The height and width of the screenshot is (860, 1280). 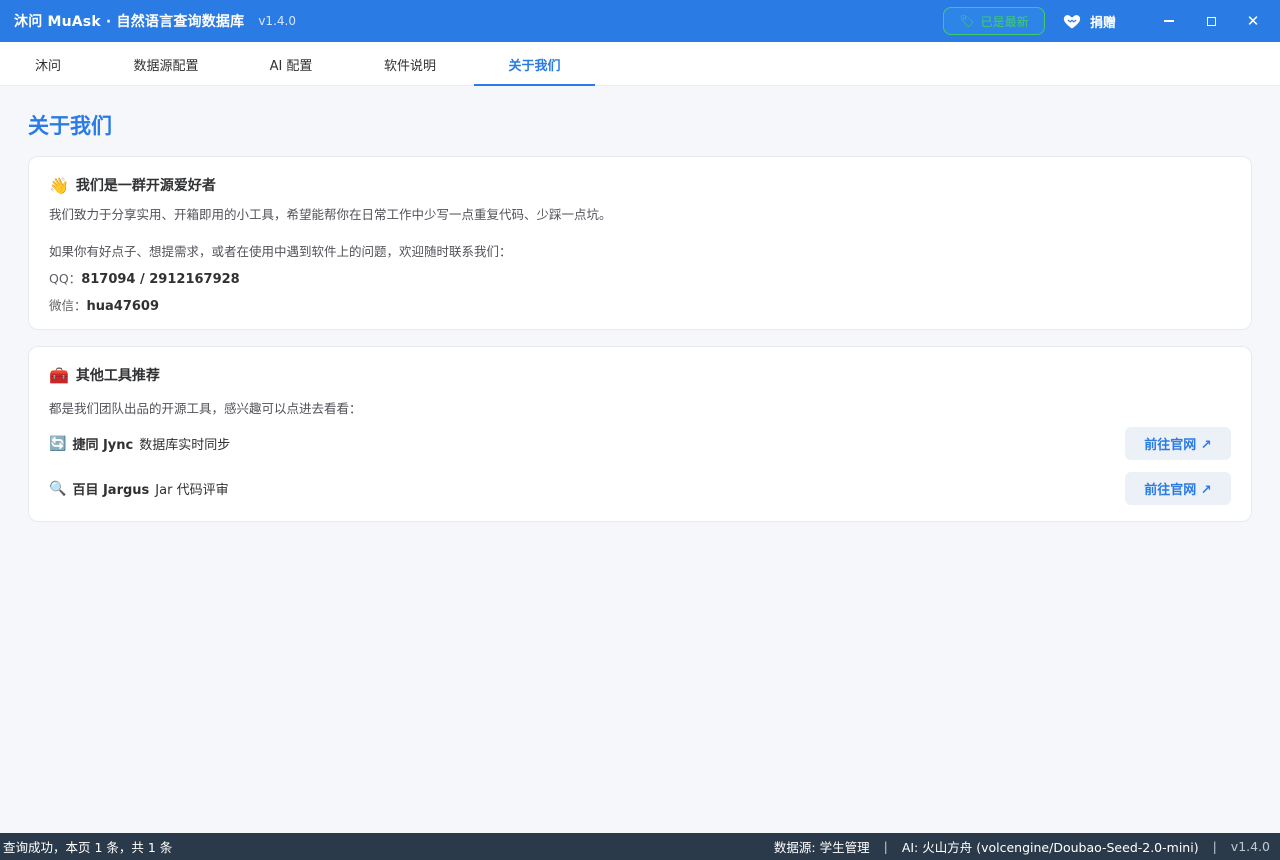 What do you see at coordinates (123, 306) in the screenshot?
I see `wechat-value: hua47609` at bounding box center [123, 306].